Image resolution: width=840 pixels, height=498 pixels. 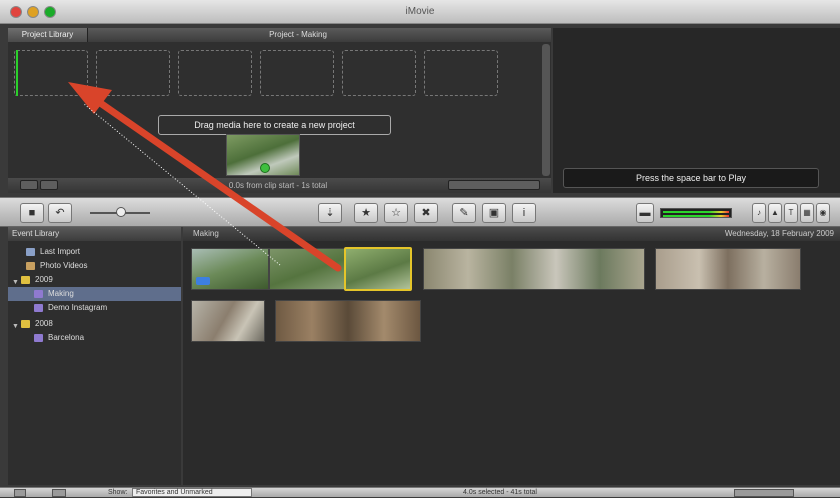 What do you see at coordinates (32, 213) in the screenshot?
I see `camera-icon: ■` at bounding box center [32, 213].